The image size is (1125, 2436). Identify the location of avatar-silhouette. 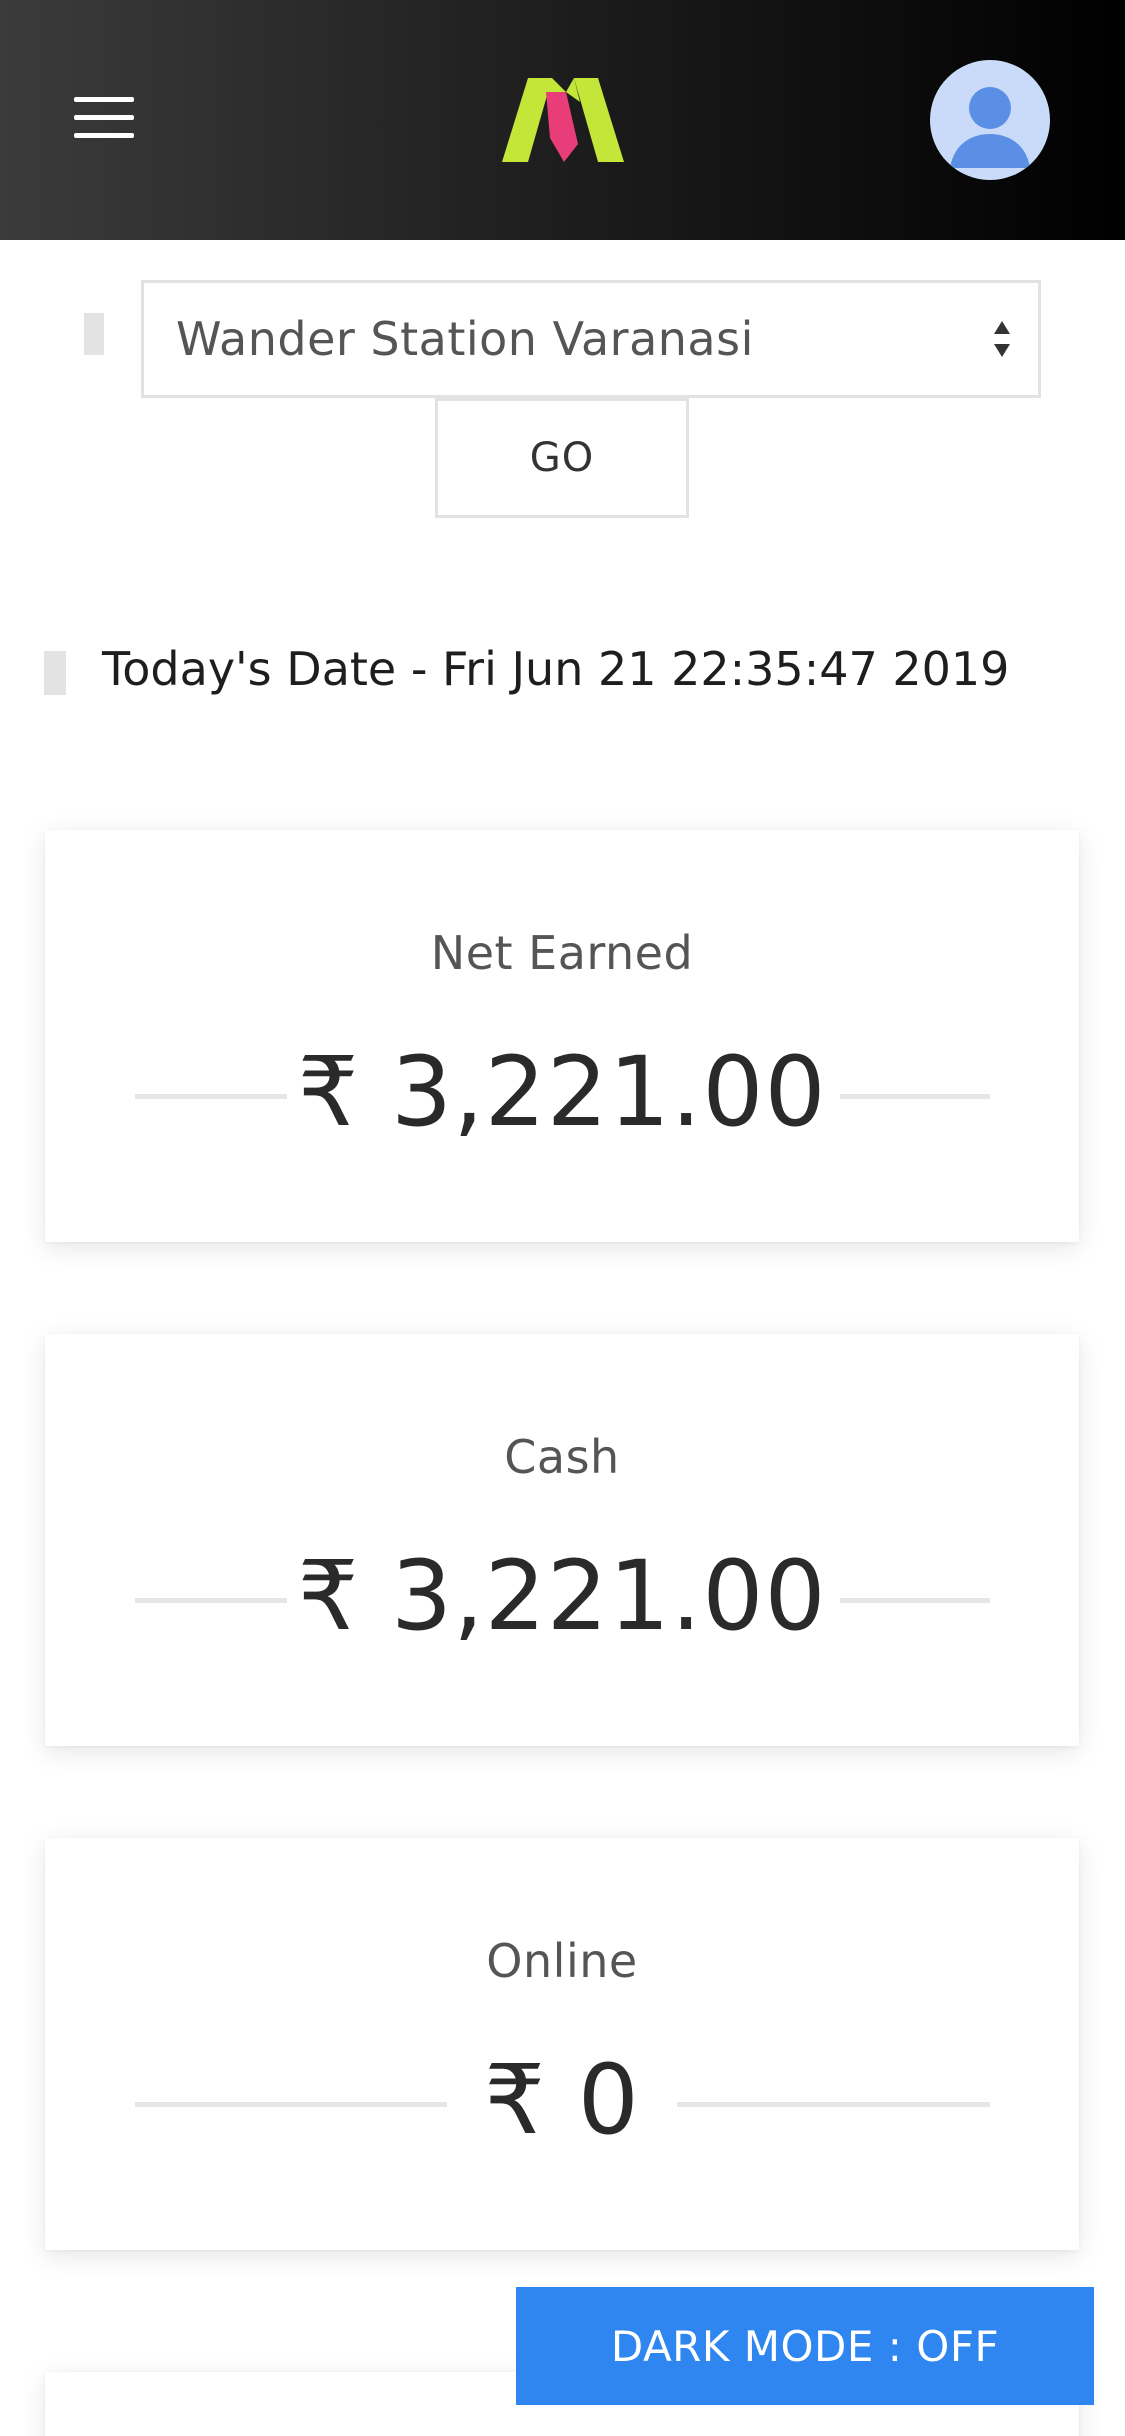
(990, 127).